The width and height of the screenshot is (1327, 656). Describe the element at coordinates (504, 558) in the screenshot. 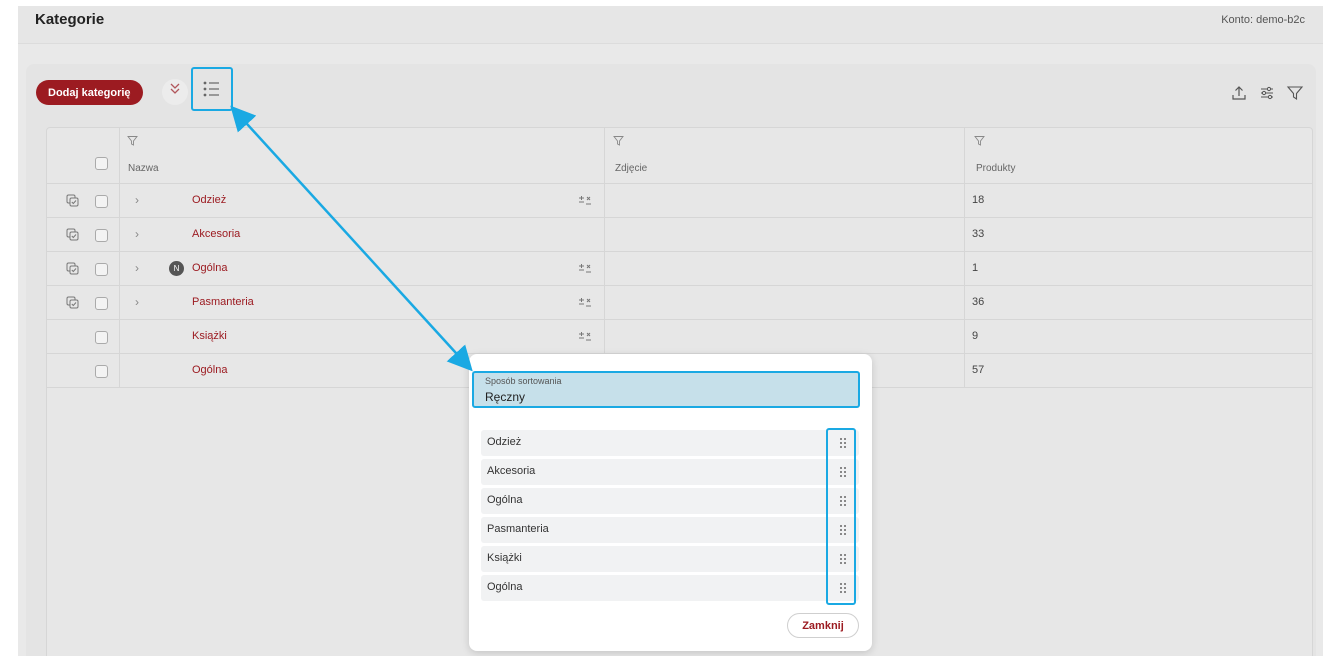

I see `sortable-item-label: Książki` at that location.